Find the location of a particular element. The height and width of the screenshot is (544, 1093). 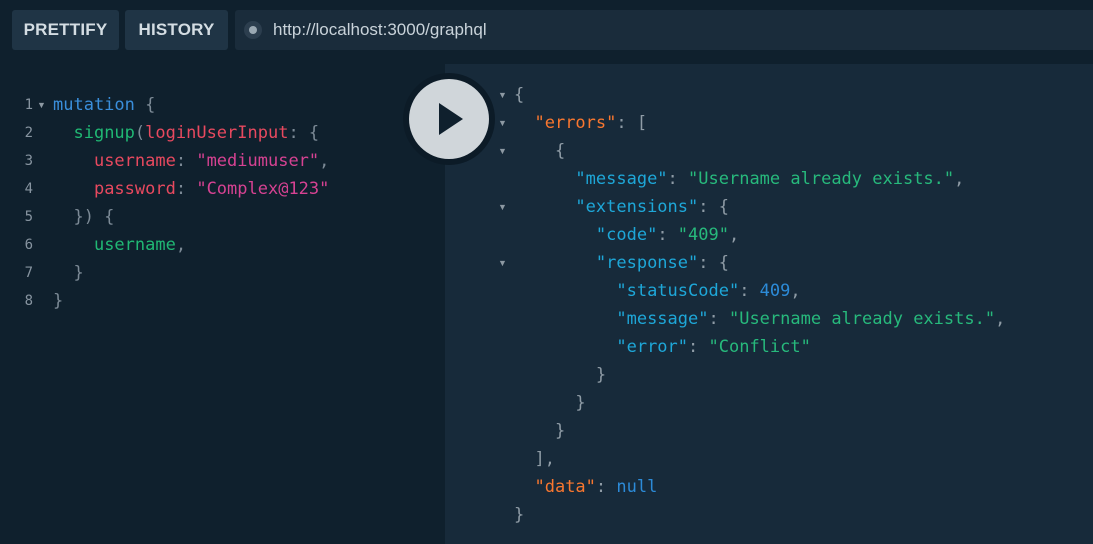

code-line-6: username, is located at coordinates (140, 245).